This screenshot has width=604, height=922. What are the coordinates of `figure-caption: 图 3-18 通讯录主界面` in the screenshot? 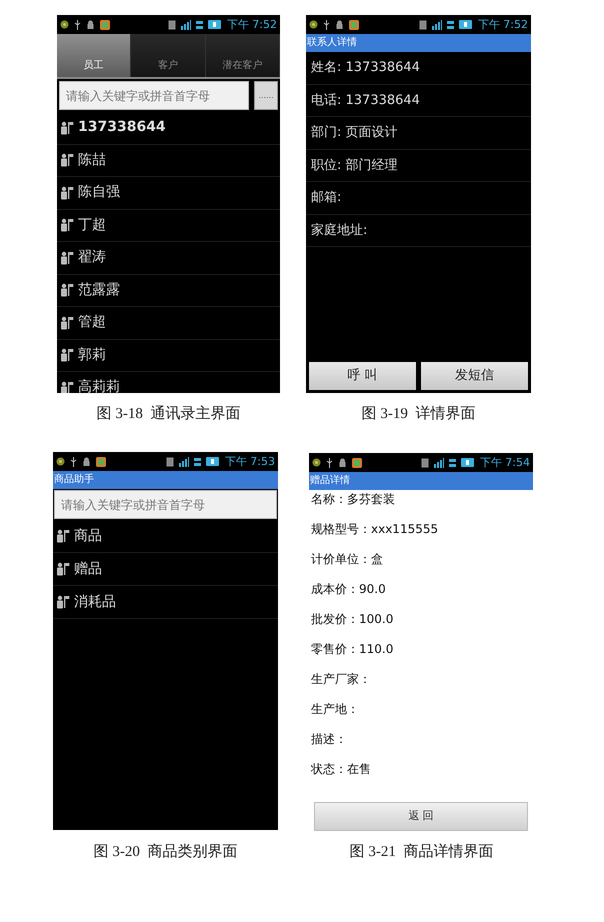 It's located at (168, 414).